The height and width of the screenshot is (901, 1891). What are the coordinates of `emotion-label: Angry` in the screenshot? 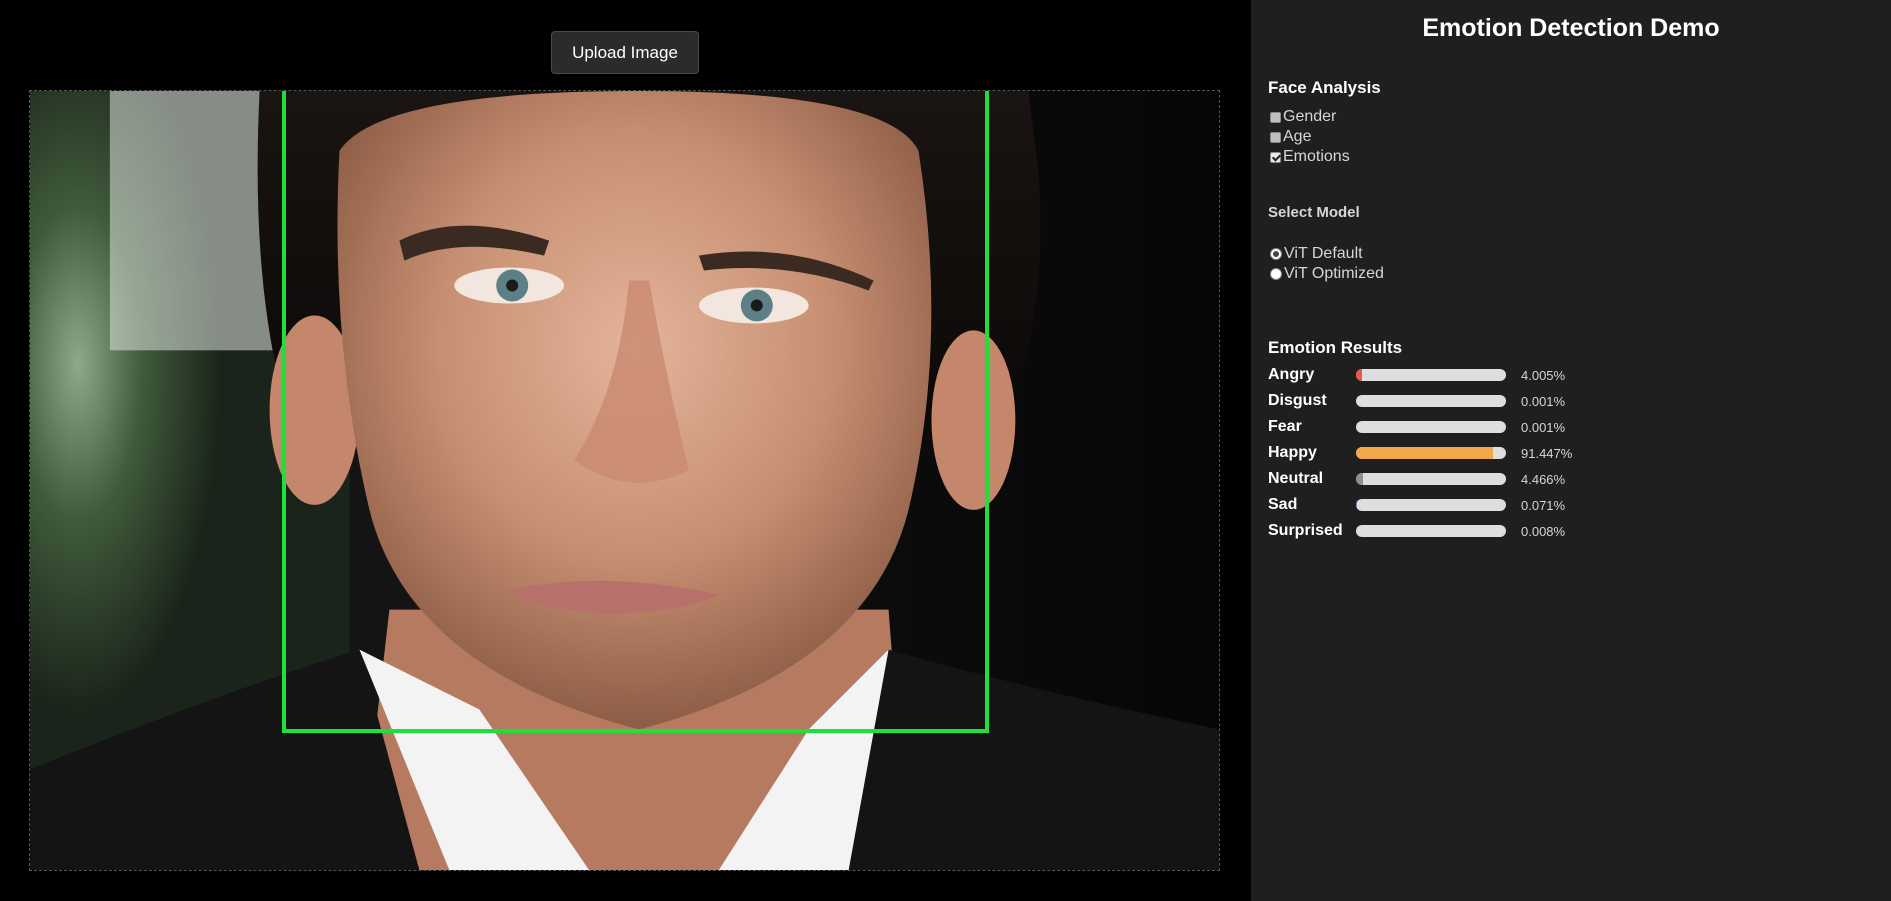 It's located at (1291, 374).